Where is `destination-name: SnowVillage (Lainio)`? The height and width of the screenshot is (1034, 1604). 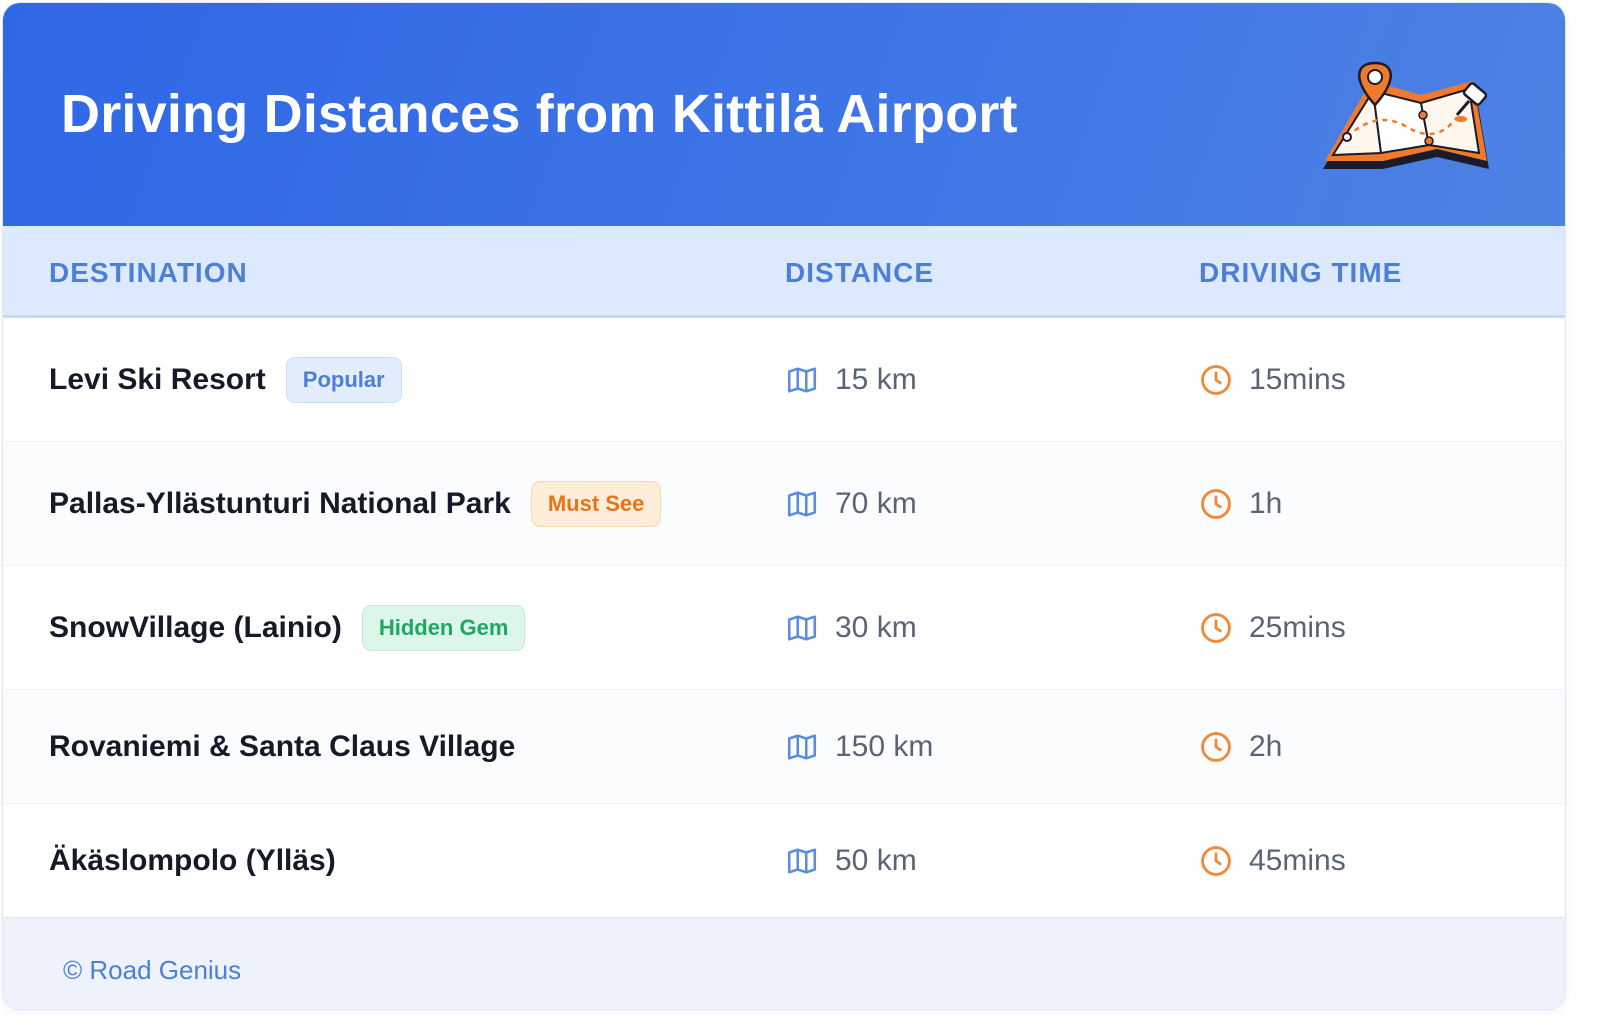 destination-name: SnowVillage (Lainio) is located at coordinates (195, 627).